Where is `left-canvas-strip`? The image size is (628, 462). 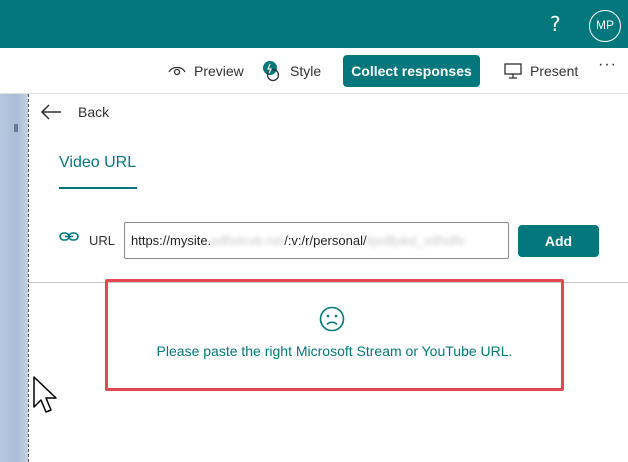
left-canvas-strip is located at coordinates (14, 278).